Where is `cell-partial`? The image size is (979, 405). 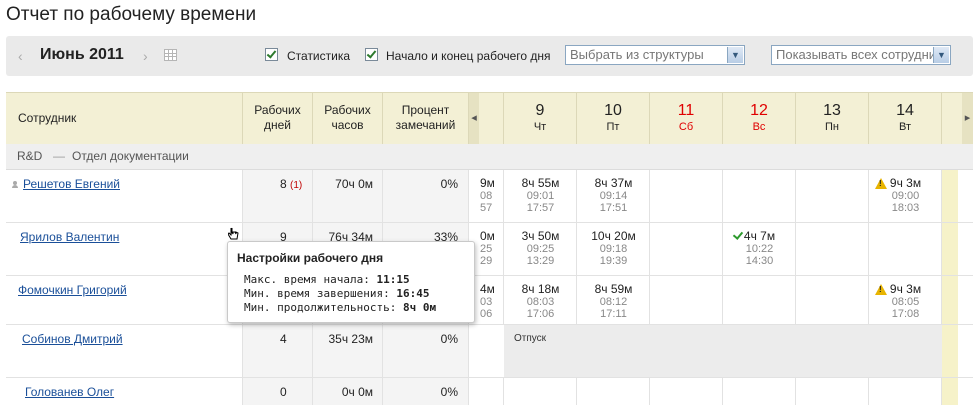 cell-partial is located at coordinates (486, 391).